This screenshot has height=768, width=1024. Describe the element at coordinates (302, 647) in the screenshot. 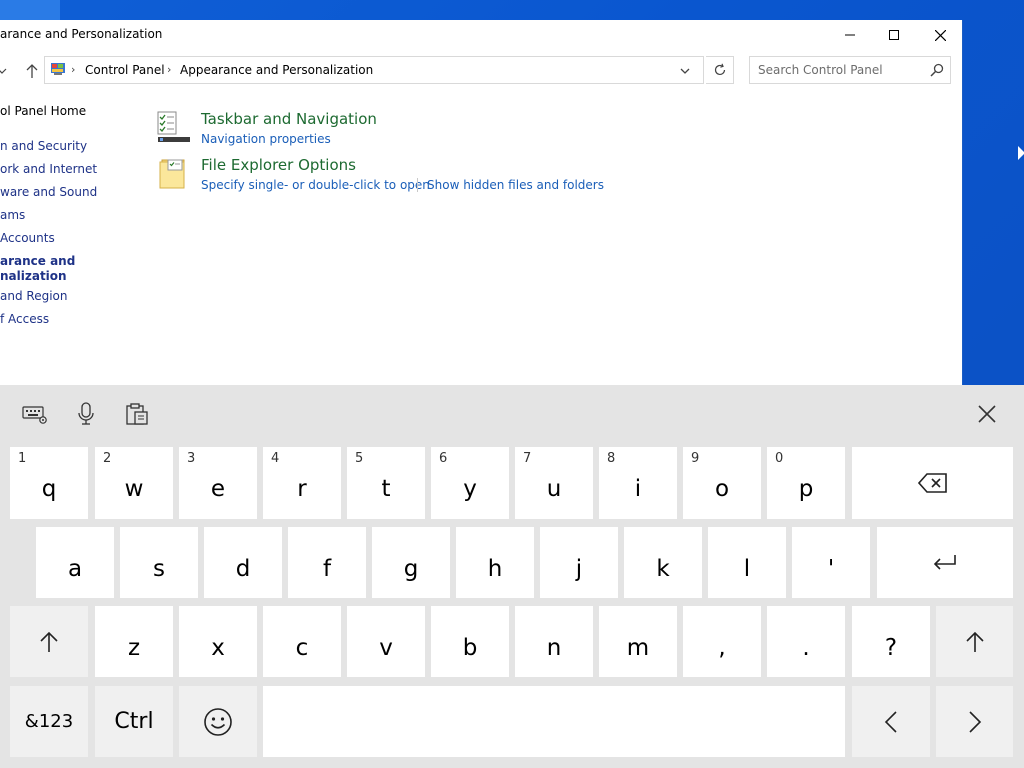

I see `key-label: c` at that location.